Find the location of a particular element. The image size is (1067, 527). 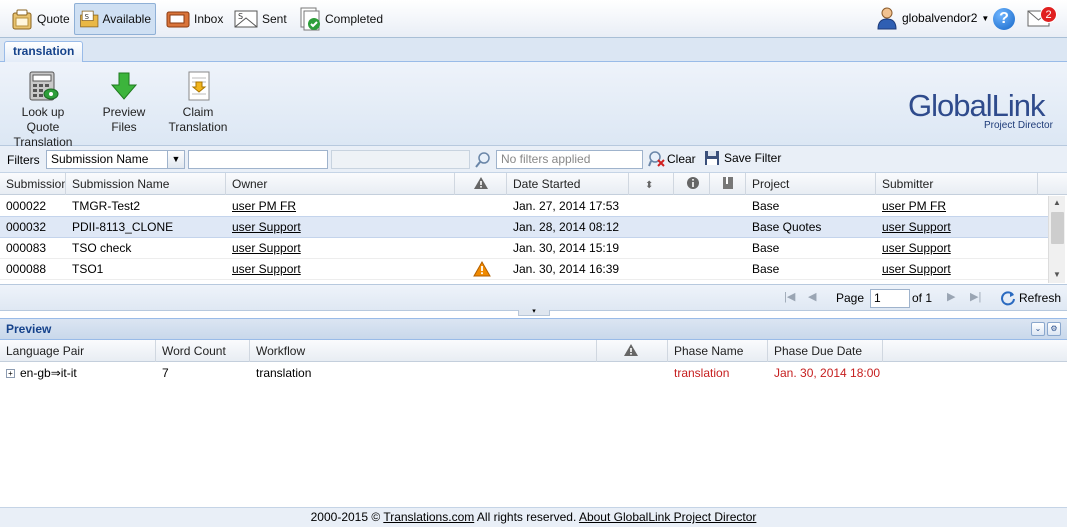

footer-about-link: About GlobalLink Project Director is located at coordinates (667, 517).